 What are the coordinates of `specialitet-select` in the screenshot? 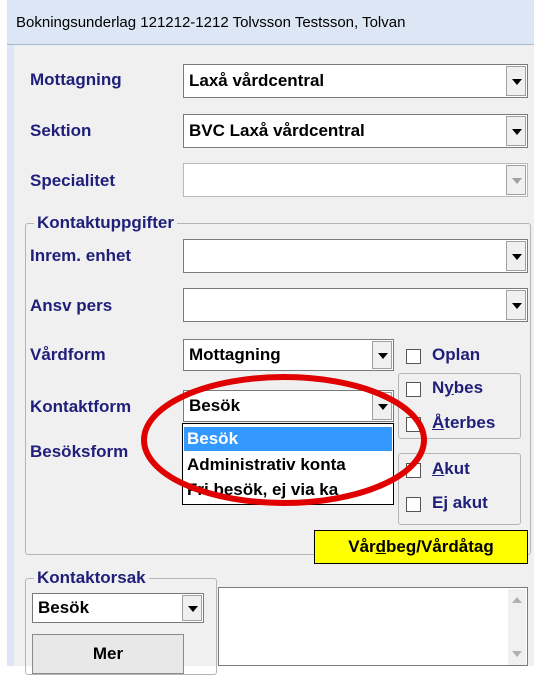 It's located at (355, 180).